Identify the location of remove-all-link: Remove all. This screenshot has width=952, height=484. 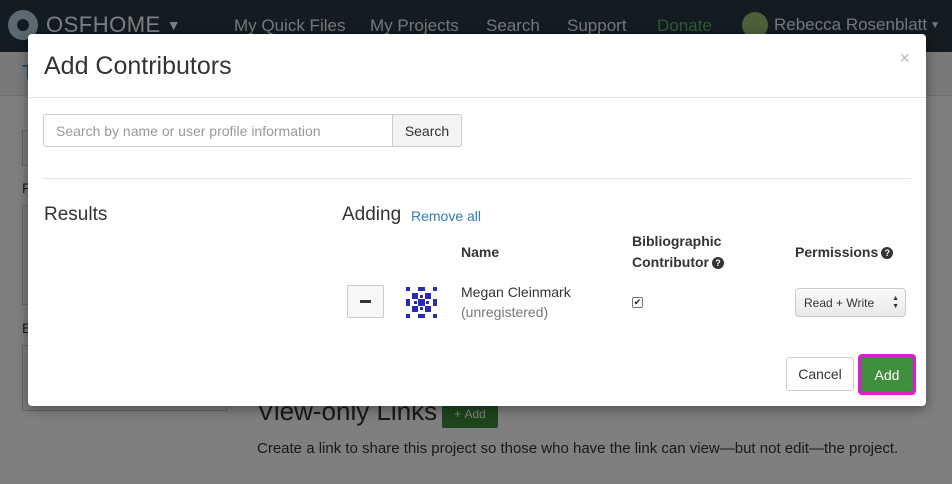
(446, 216).